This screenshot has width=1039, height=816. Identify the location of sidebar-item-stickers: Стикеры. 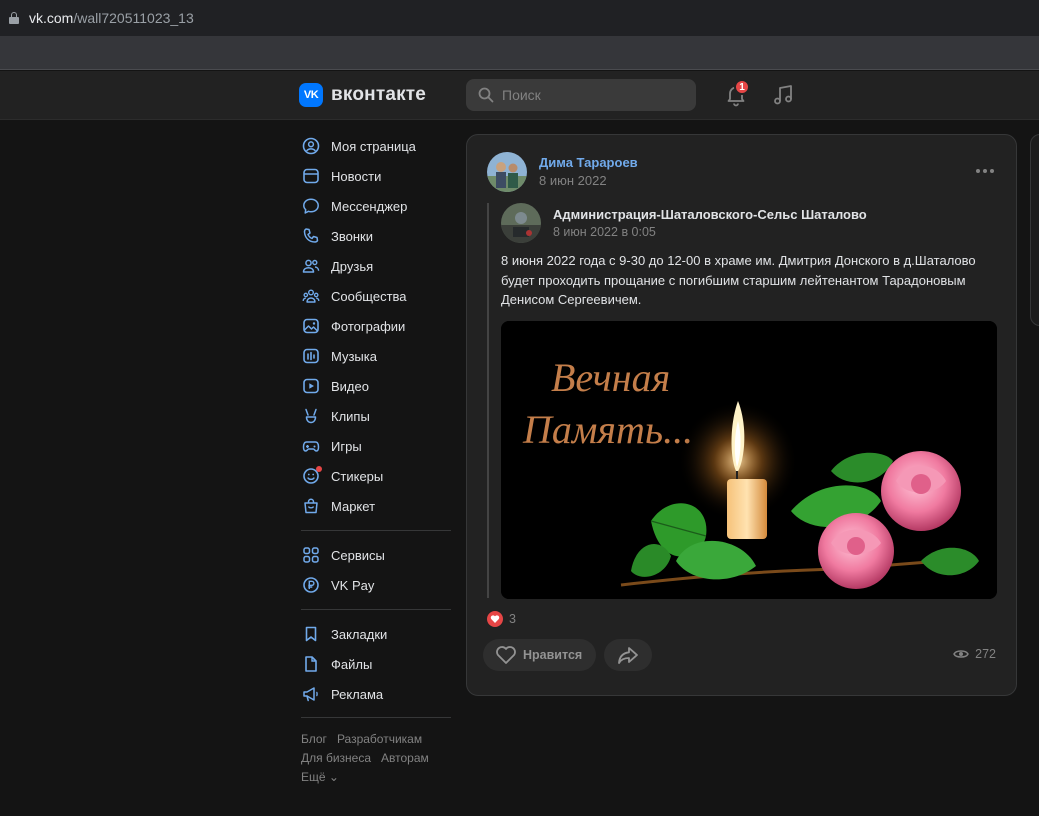
(376, 476).